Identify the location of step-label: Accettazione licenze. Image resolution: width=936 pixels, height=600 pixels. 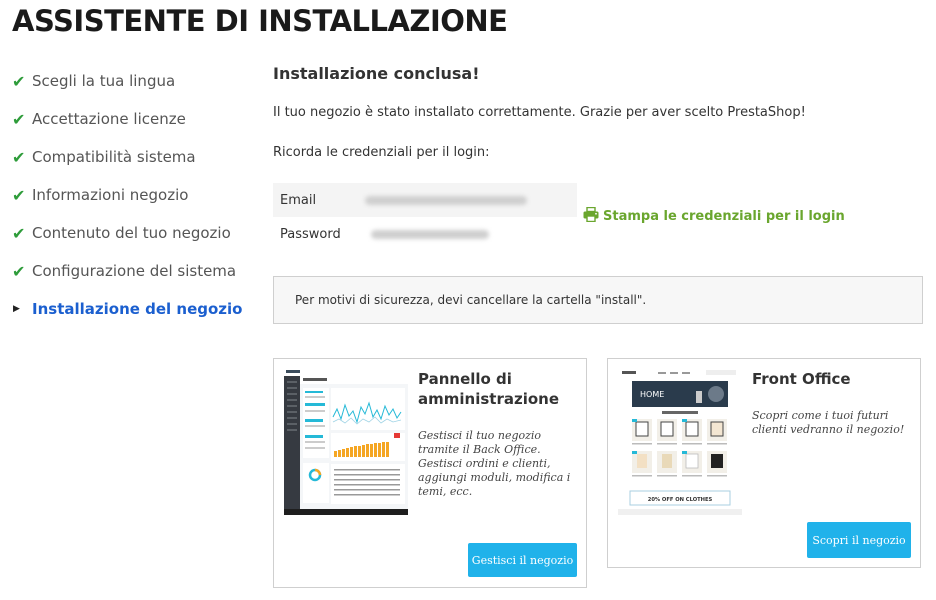
(109, 119).